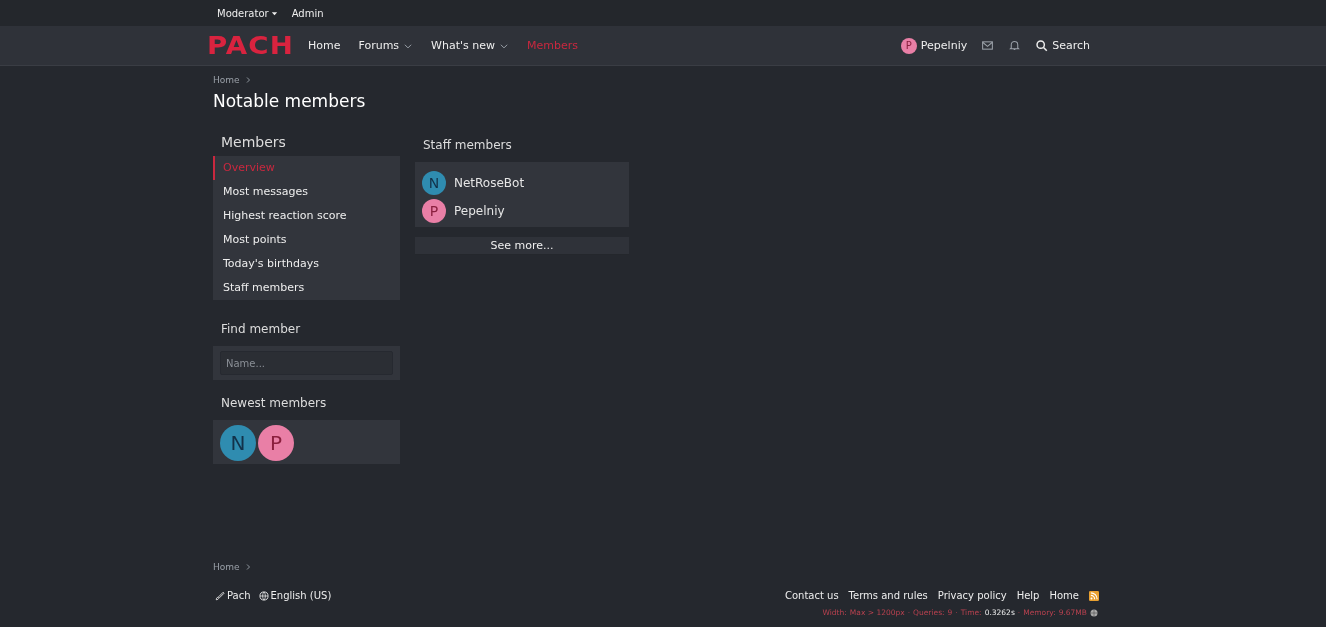 The height and width of the screenshot is (627, 1326). I want to click on footer-link: Privacy policy, so click(972, 595).